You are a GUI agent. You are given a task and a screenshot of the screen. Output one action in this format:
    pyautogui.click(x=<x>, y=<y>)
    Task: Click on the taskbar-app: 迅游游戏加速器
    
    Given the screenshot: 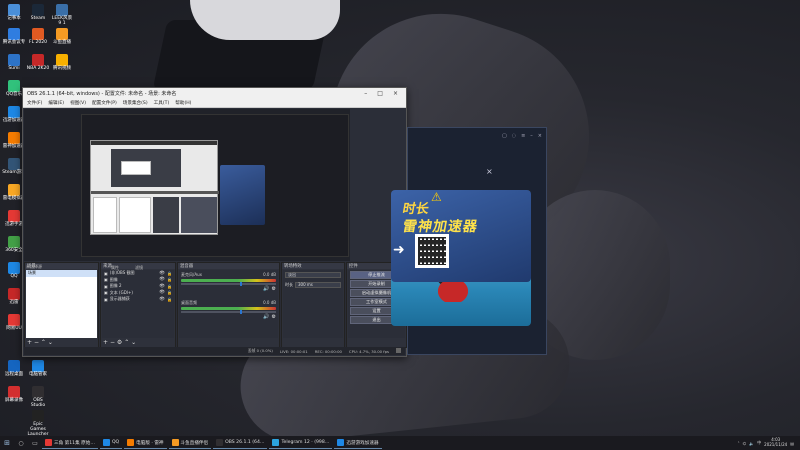 What is the action you would take?
    pyautogui.click(x=358, y=443)
    